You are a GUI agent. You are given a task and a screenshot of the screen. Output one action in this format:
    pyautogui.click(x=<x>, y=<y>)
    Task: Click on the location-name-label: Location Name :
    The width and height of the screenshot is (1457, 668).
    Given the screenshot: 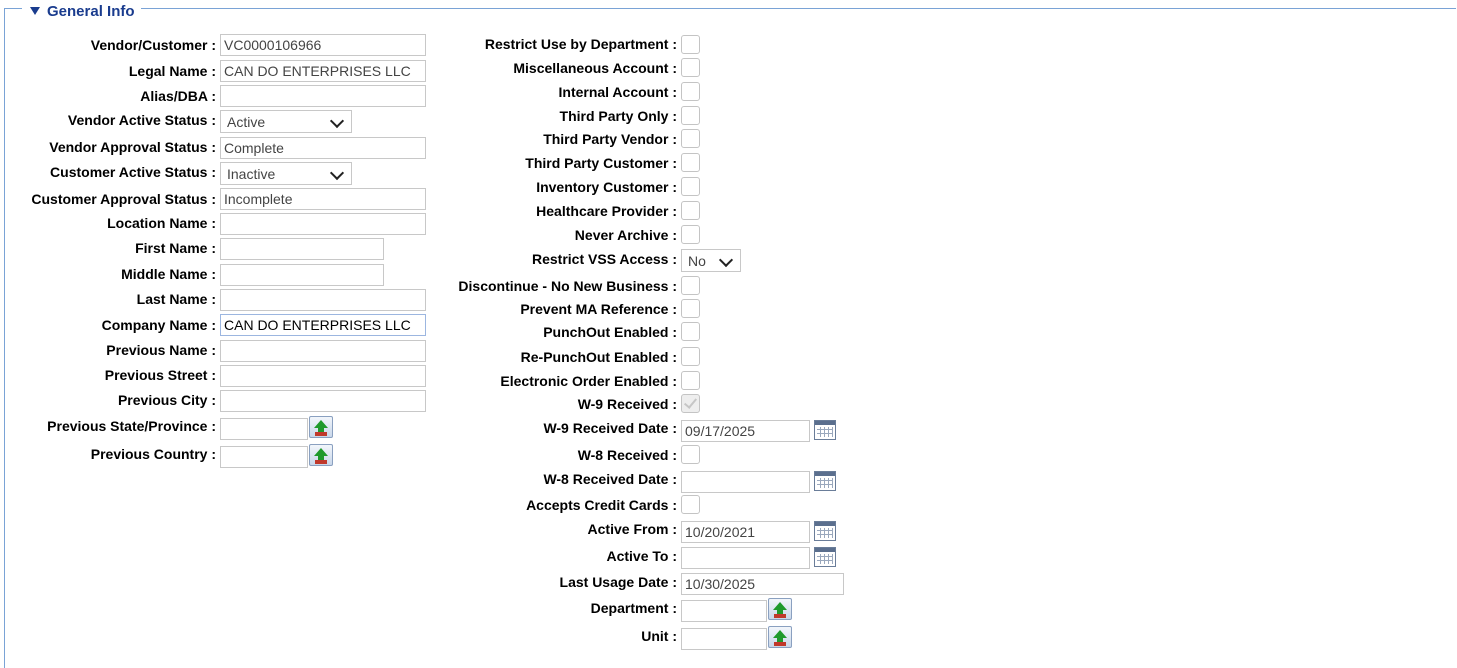 What is the action you would take?
    pyautogui.click(x=161, y=223)
    